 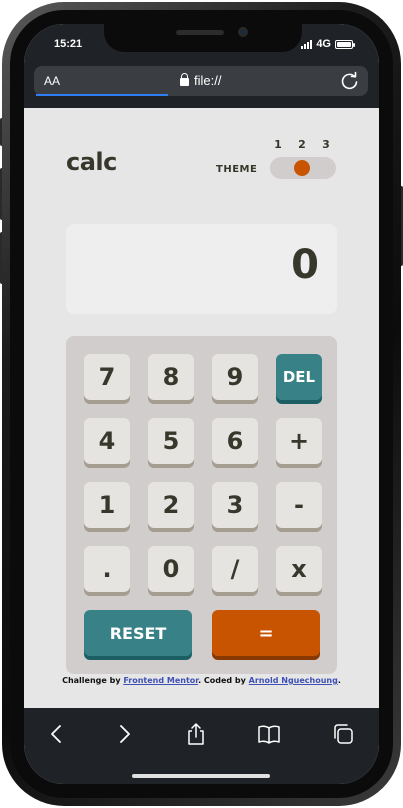 I want to click on key-3: 3, so click(x=235, y=505).